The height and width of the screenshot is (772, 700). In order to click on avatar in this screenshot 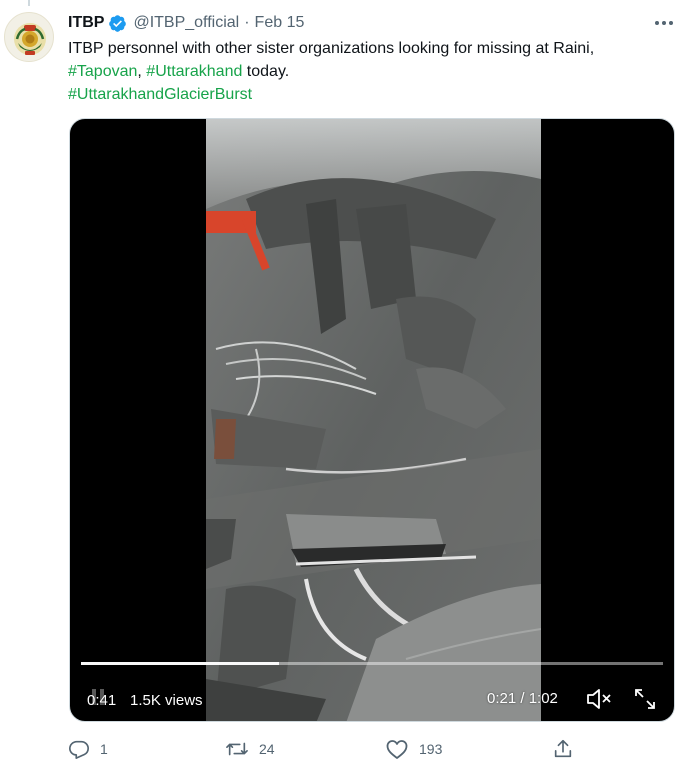, I will do `click(29, 37)`.